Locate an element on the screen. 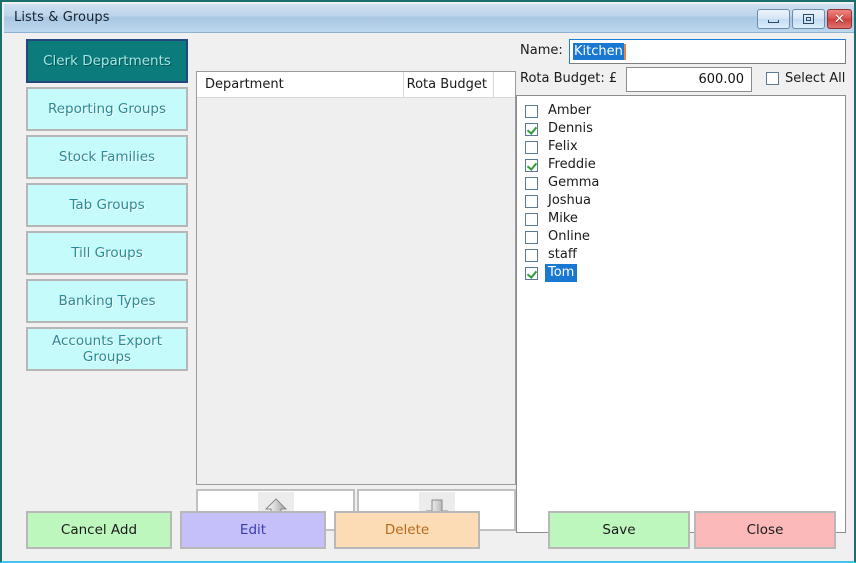 Image resolution: width=856 pixels, height=563 pixels. name-row: Name: Kitchen is located at coordinates (681, 52).